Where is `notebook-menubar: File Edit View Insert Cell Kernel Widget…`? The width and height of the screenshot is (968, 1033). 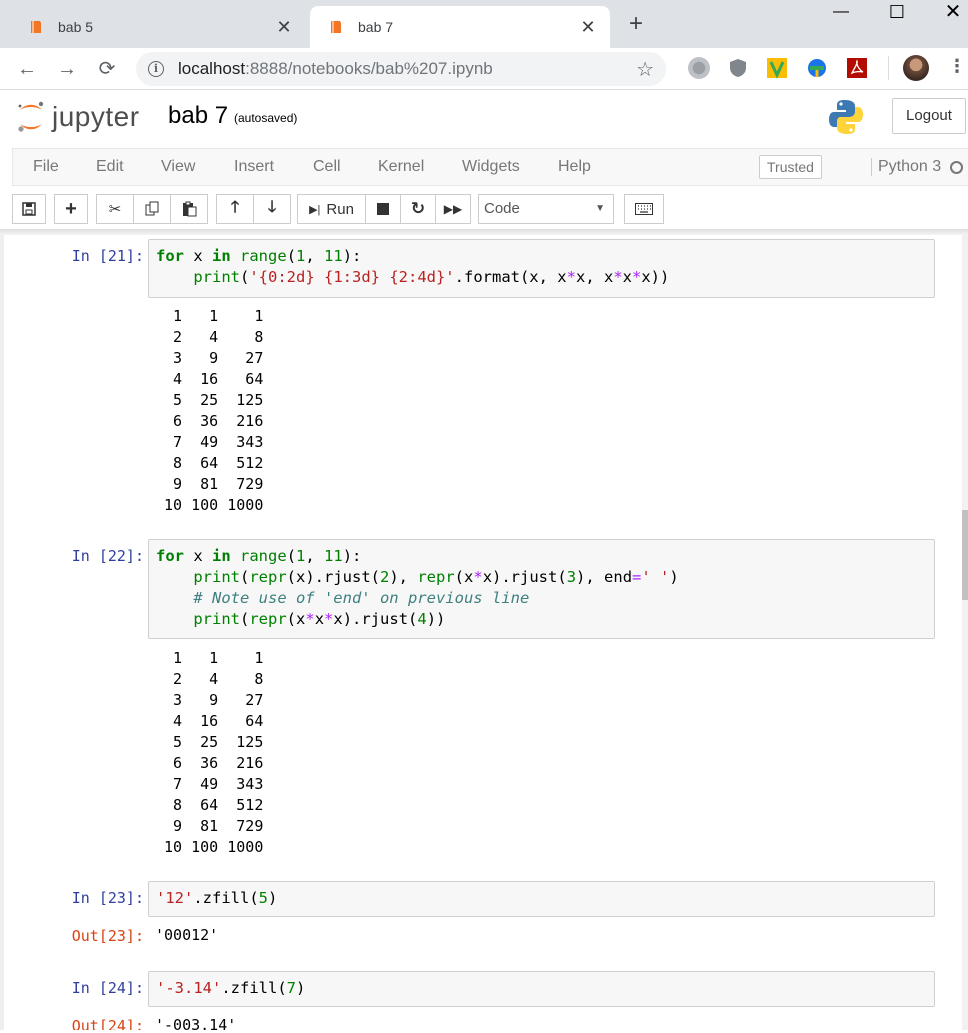 notebook-menubar: File Edit View Insert Cell Kernel Widget… is located at coordinates (490, 167).